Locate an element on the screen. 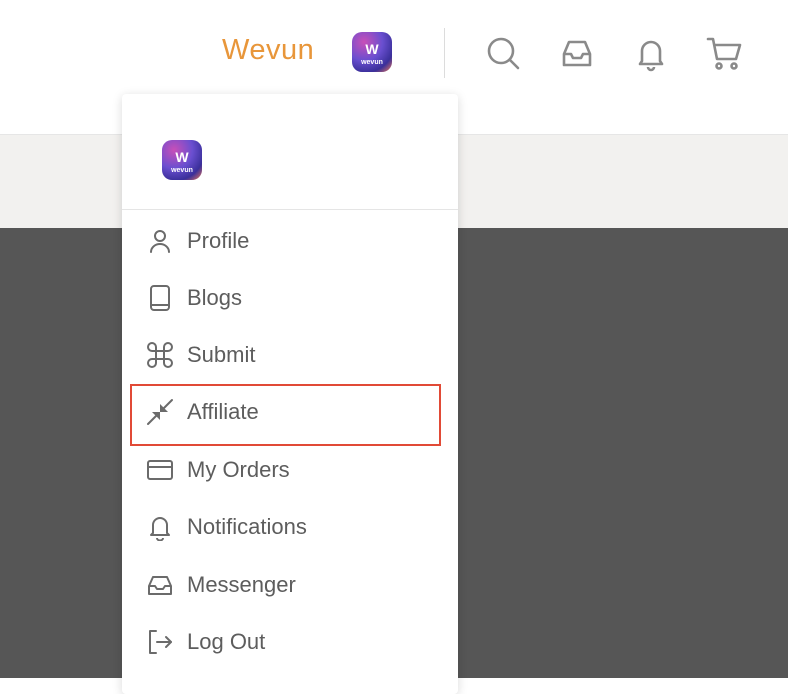 This screenshot has height=694, width=788. command-icon is located at coordinates (160, 355).